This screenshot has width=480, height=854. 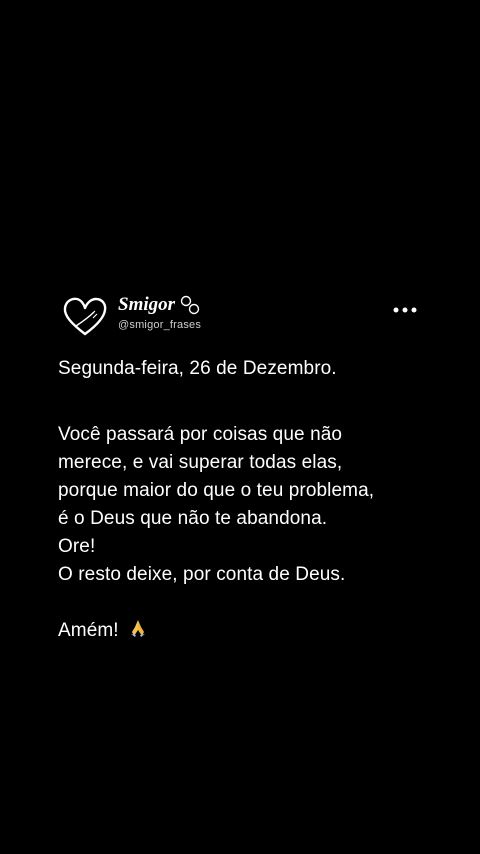 I want to click on post-closing: Amém!, so click(x=103, y=631).